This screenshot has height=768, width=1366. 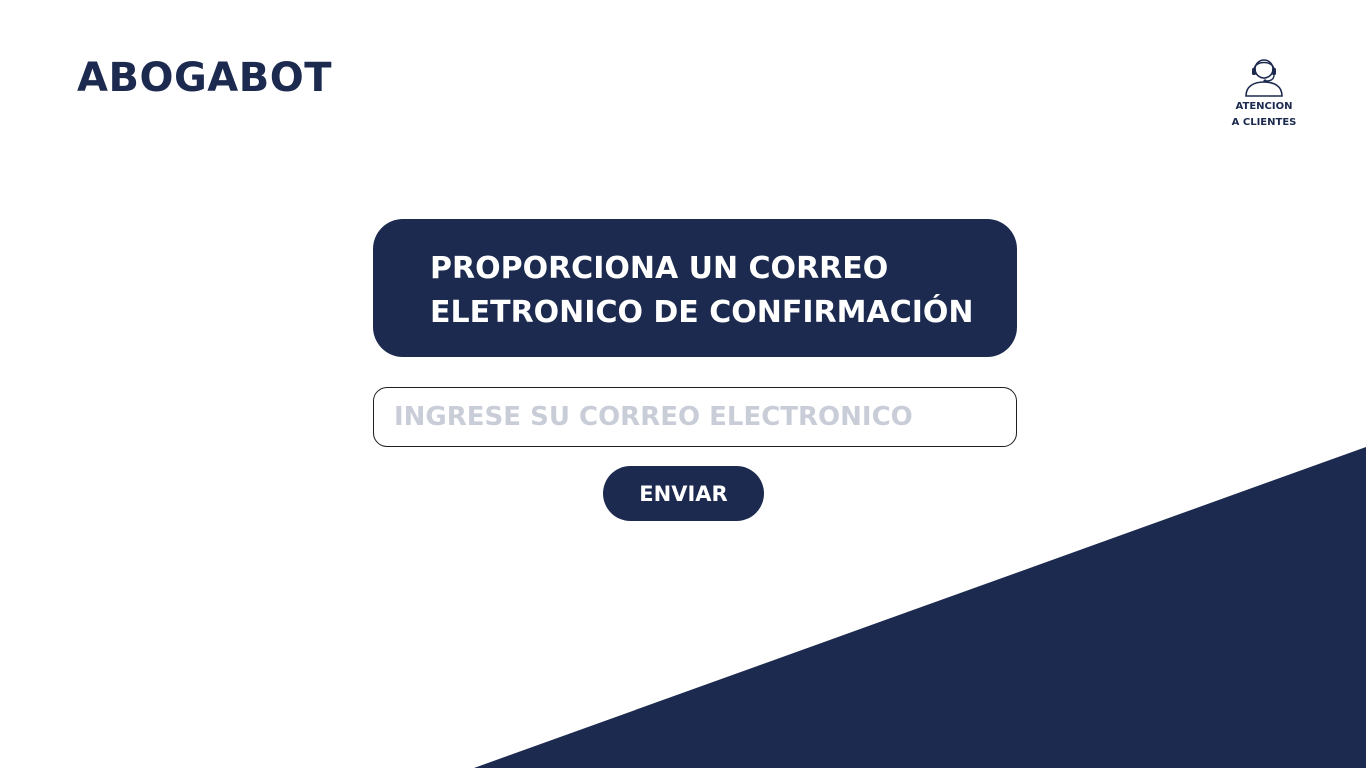 What do you see at coordinates (695, 417) in the screenshot?
I see `email-input` at bounding box center [695, 417].